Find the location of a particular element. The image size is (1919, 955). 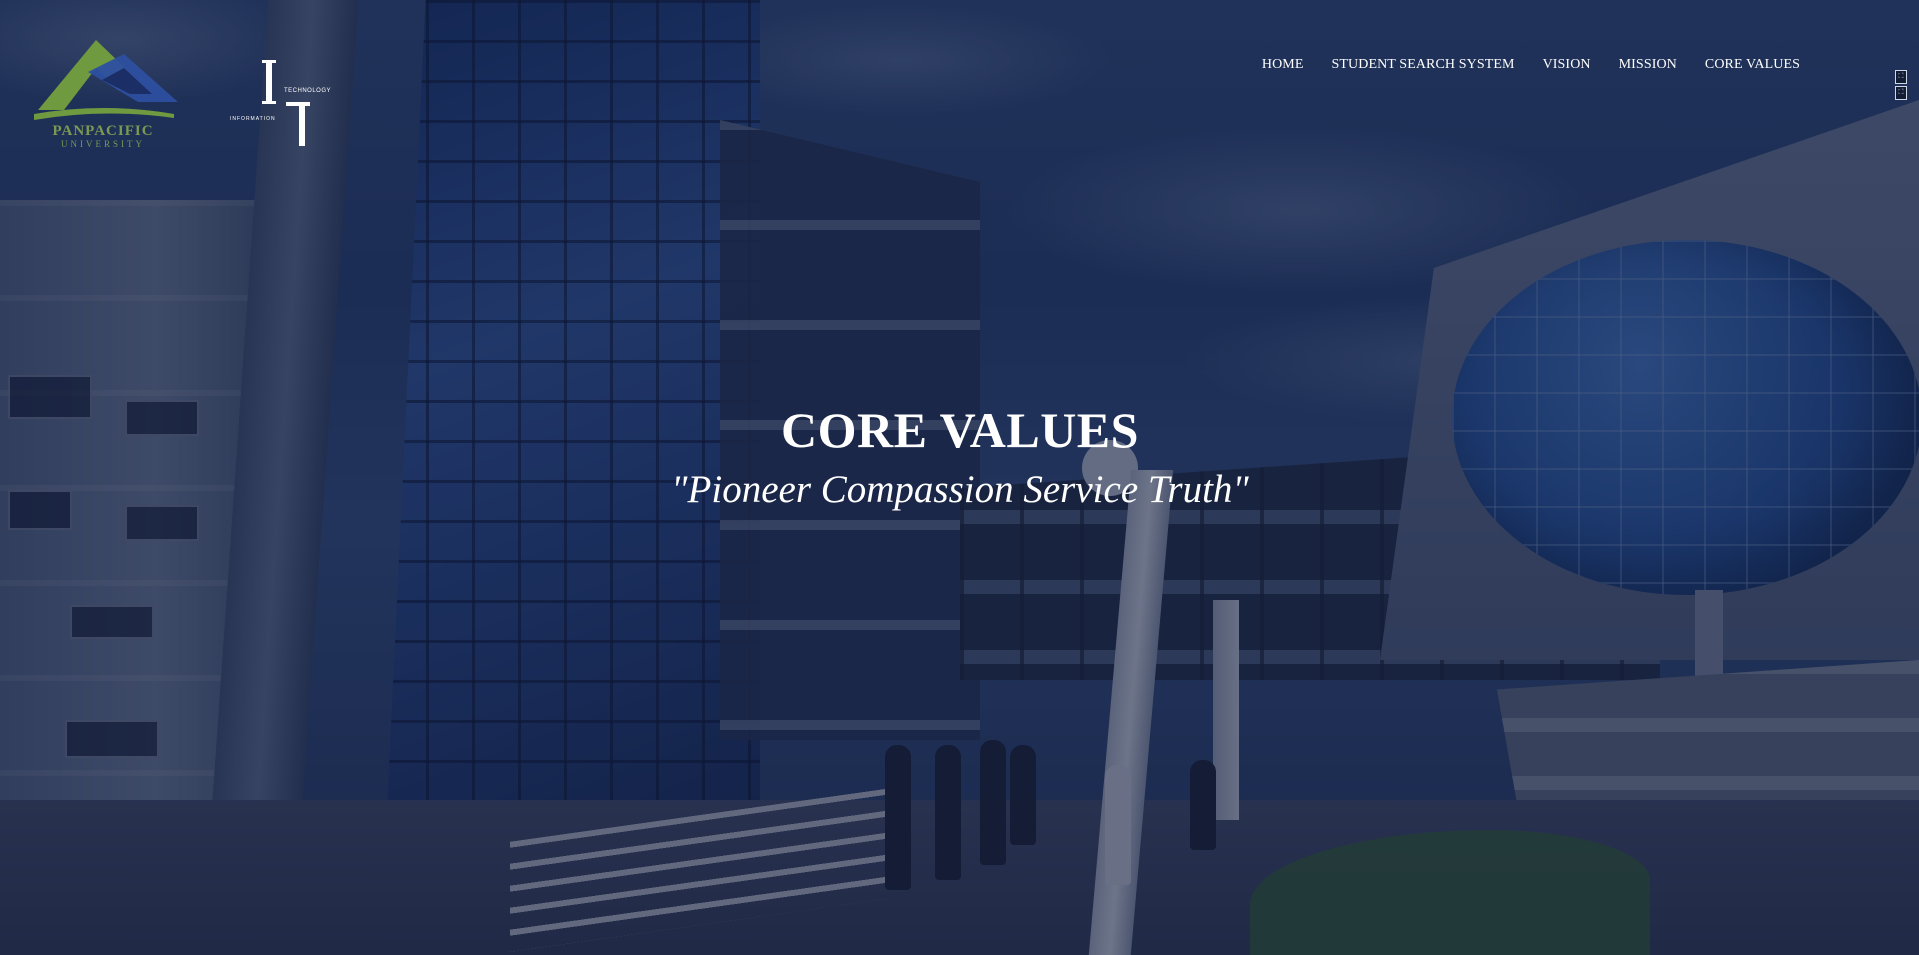

it-department-logo: TECHNOLOGY INFORMATION is located at coordinates (283, 105).